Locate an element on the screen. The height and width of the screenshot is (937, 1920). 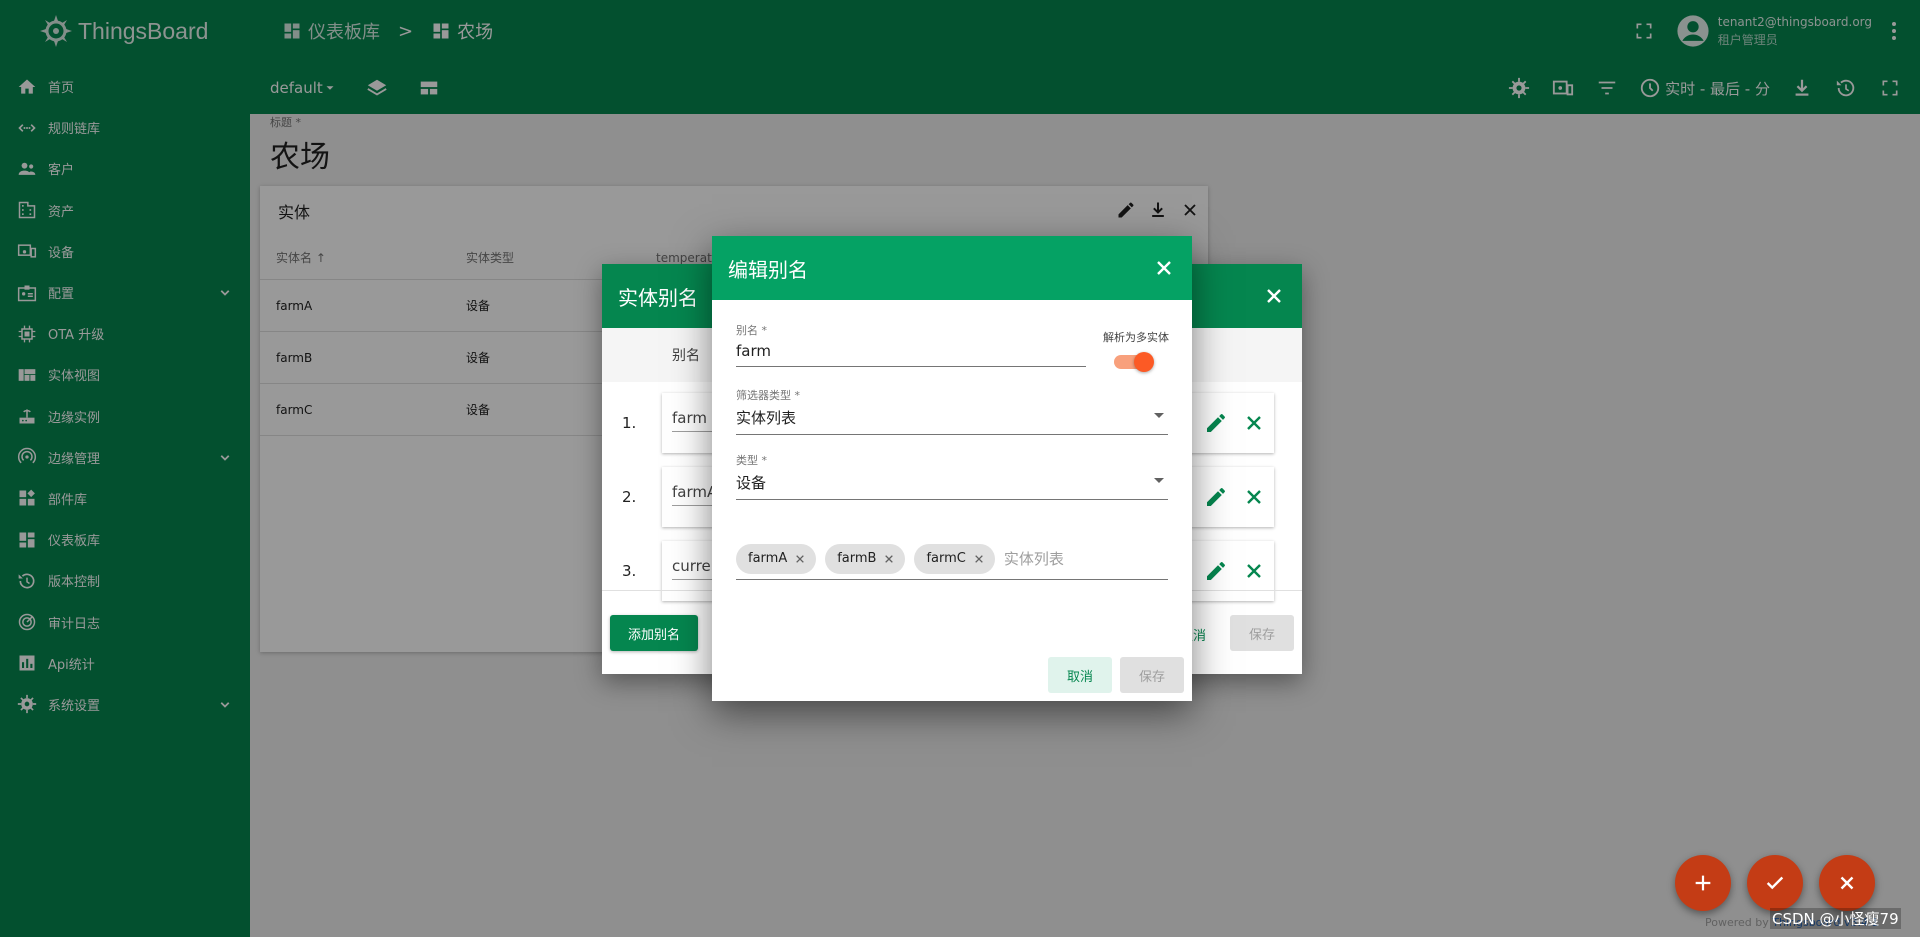
alias-name-field: 别名 * farm is located at coordinates (911, 344).